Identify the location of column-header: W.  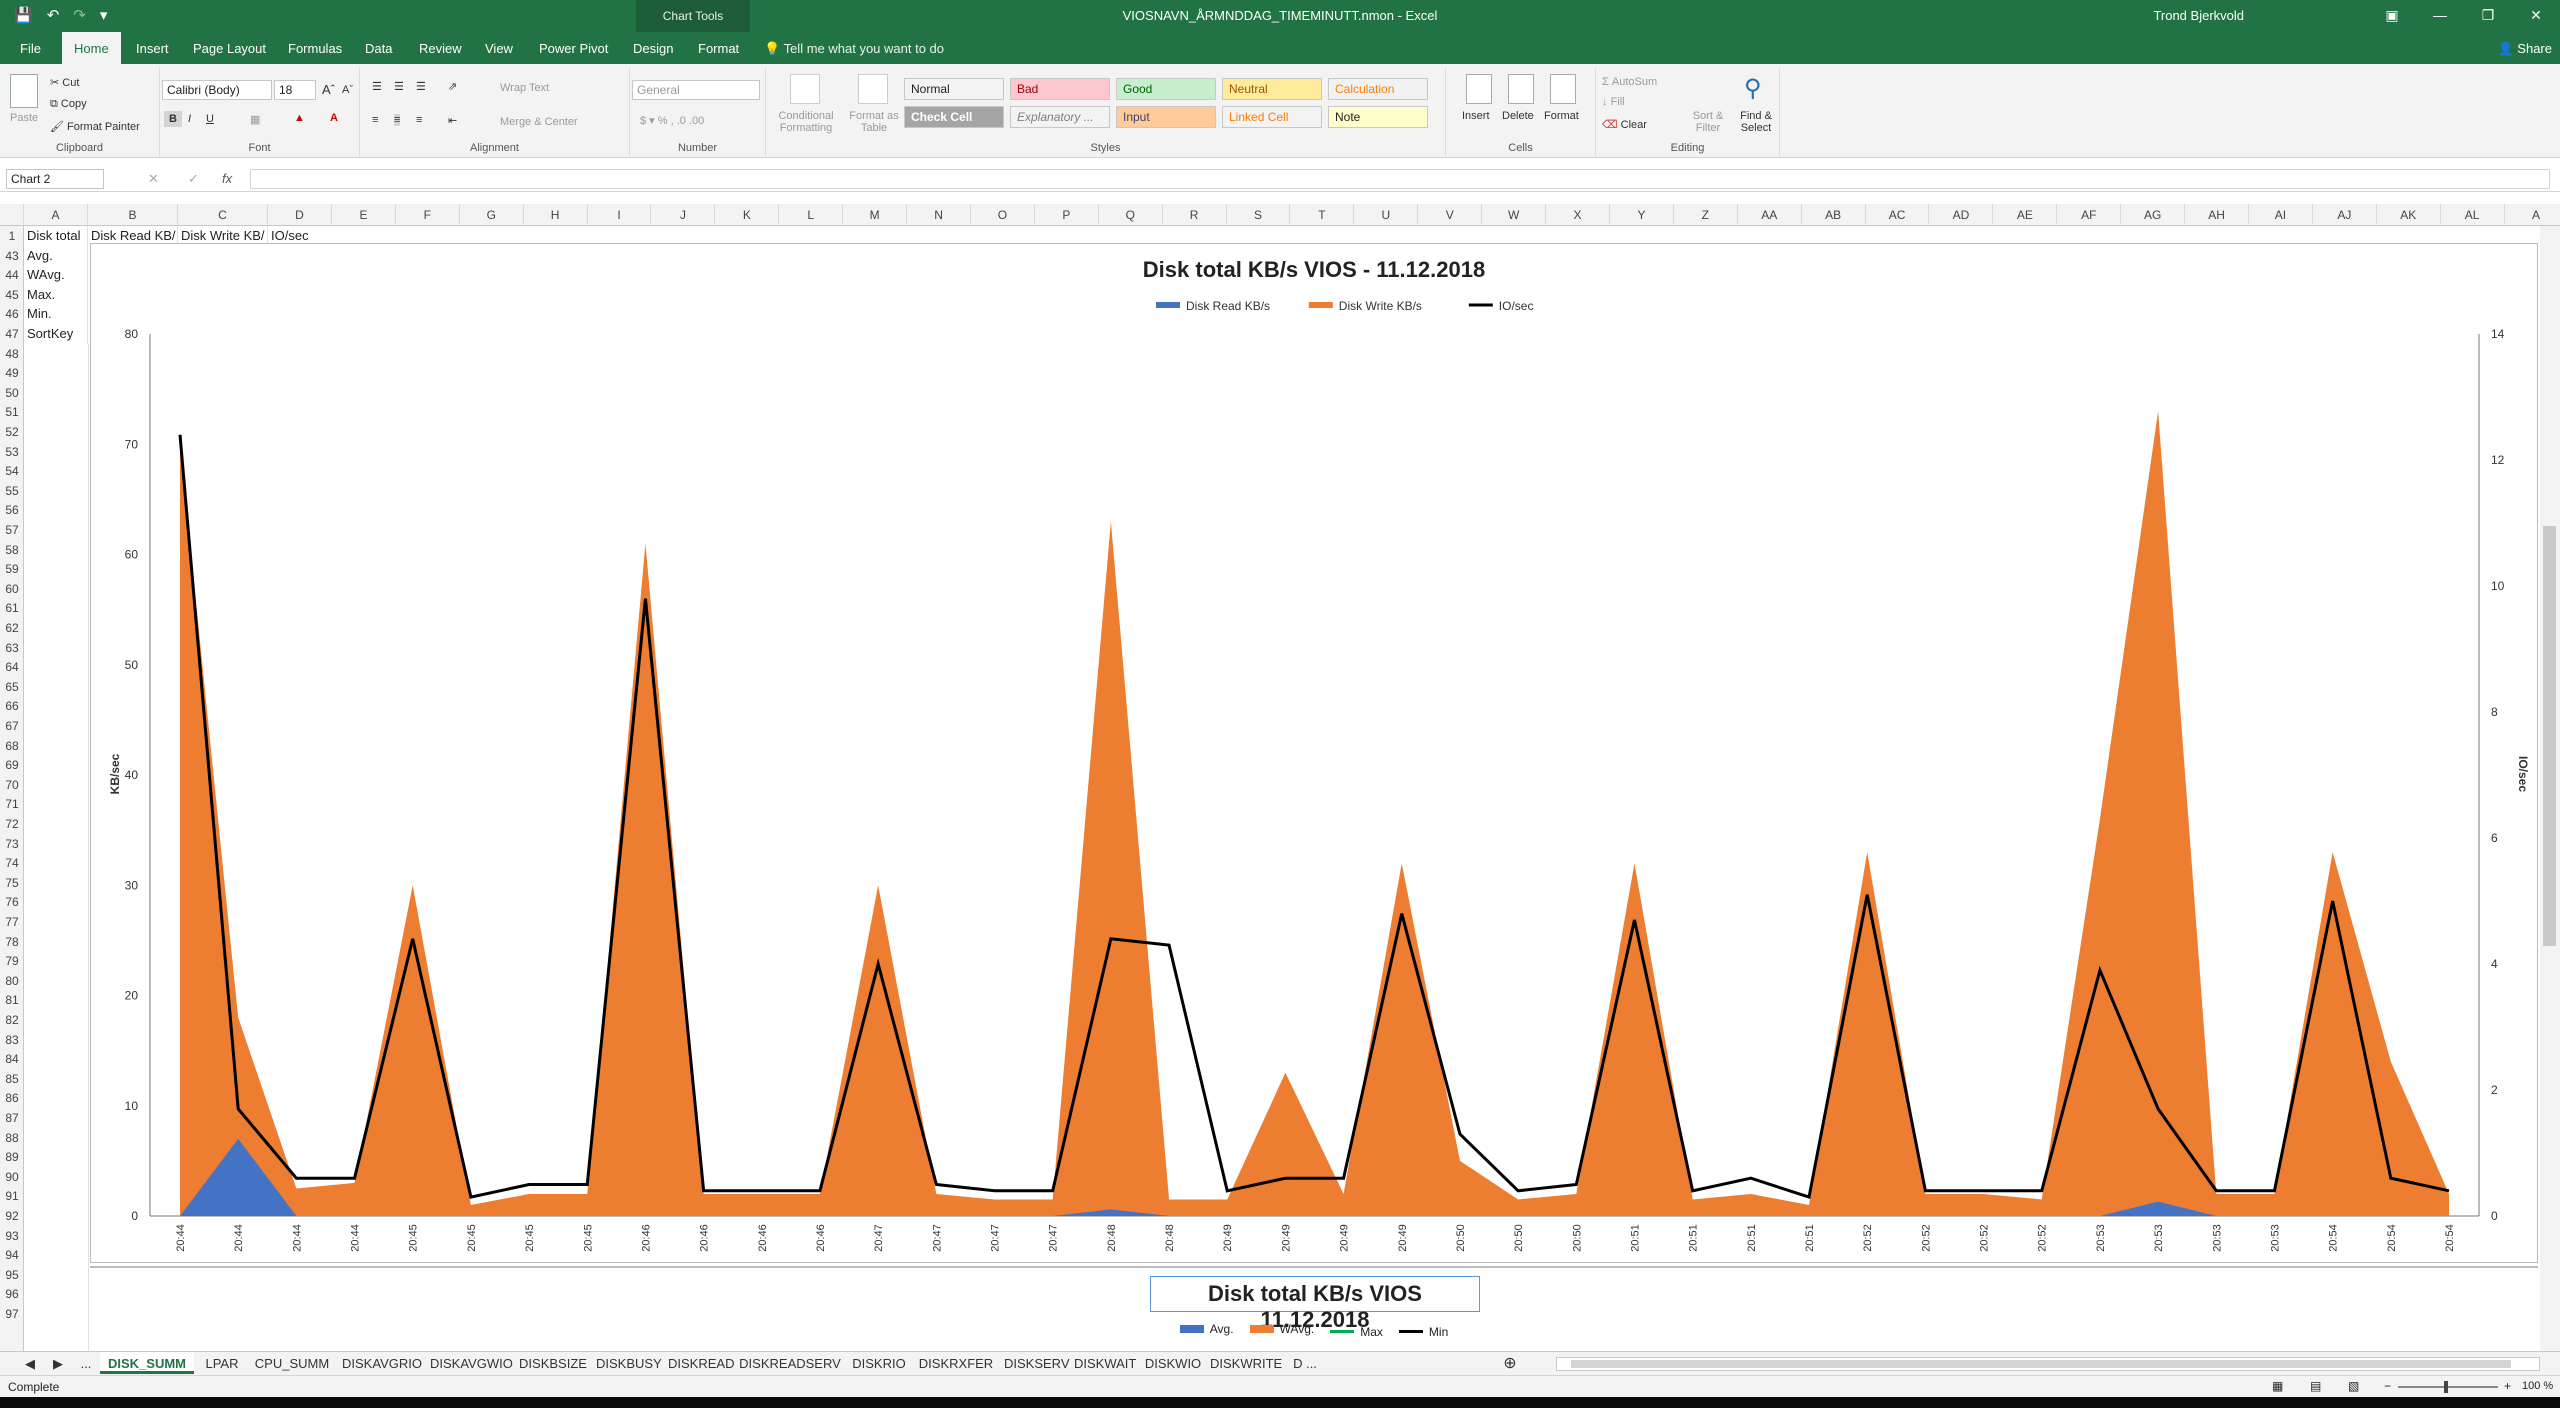
(1514, 215).